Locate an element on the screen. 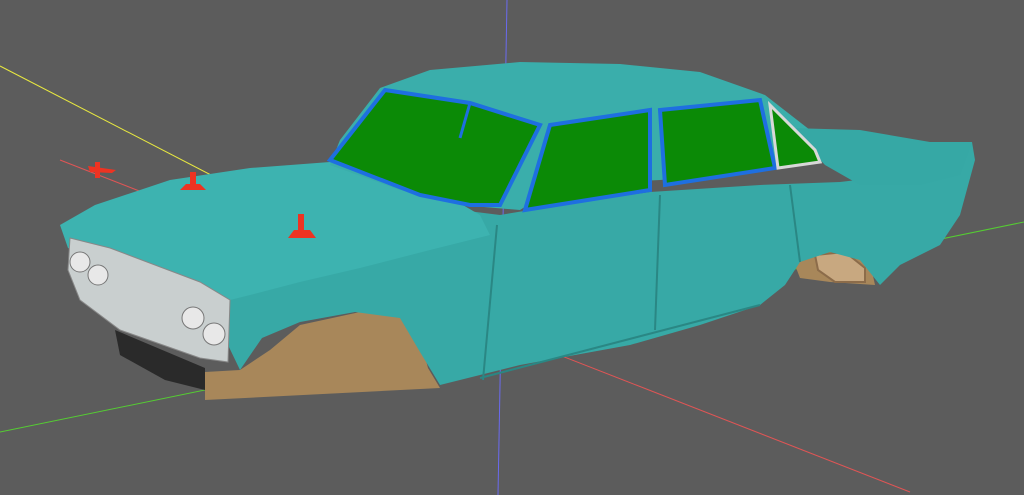 The height and width of the screenshot is (495, 1024). headlight-left-inner is located at coordinates (98, 275).